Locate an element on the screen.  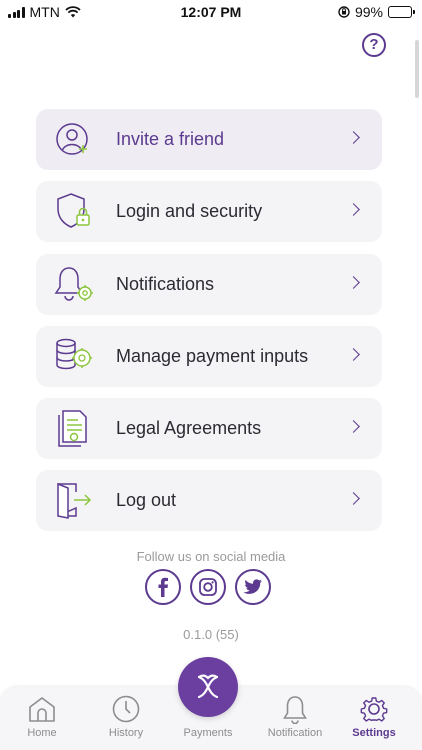
payments-icon is located at coordinates (208, 686).